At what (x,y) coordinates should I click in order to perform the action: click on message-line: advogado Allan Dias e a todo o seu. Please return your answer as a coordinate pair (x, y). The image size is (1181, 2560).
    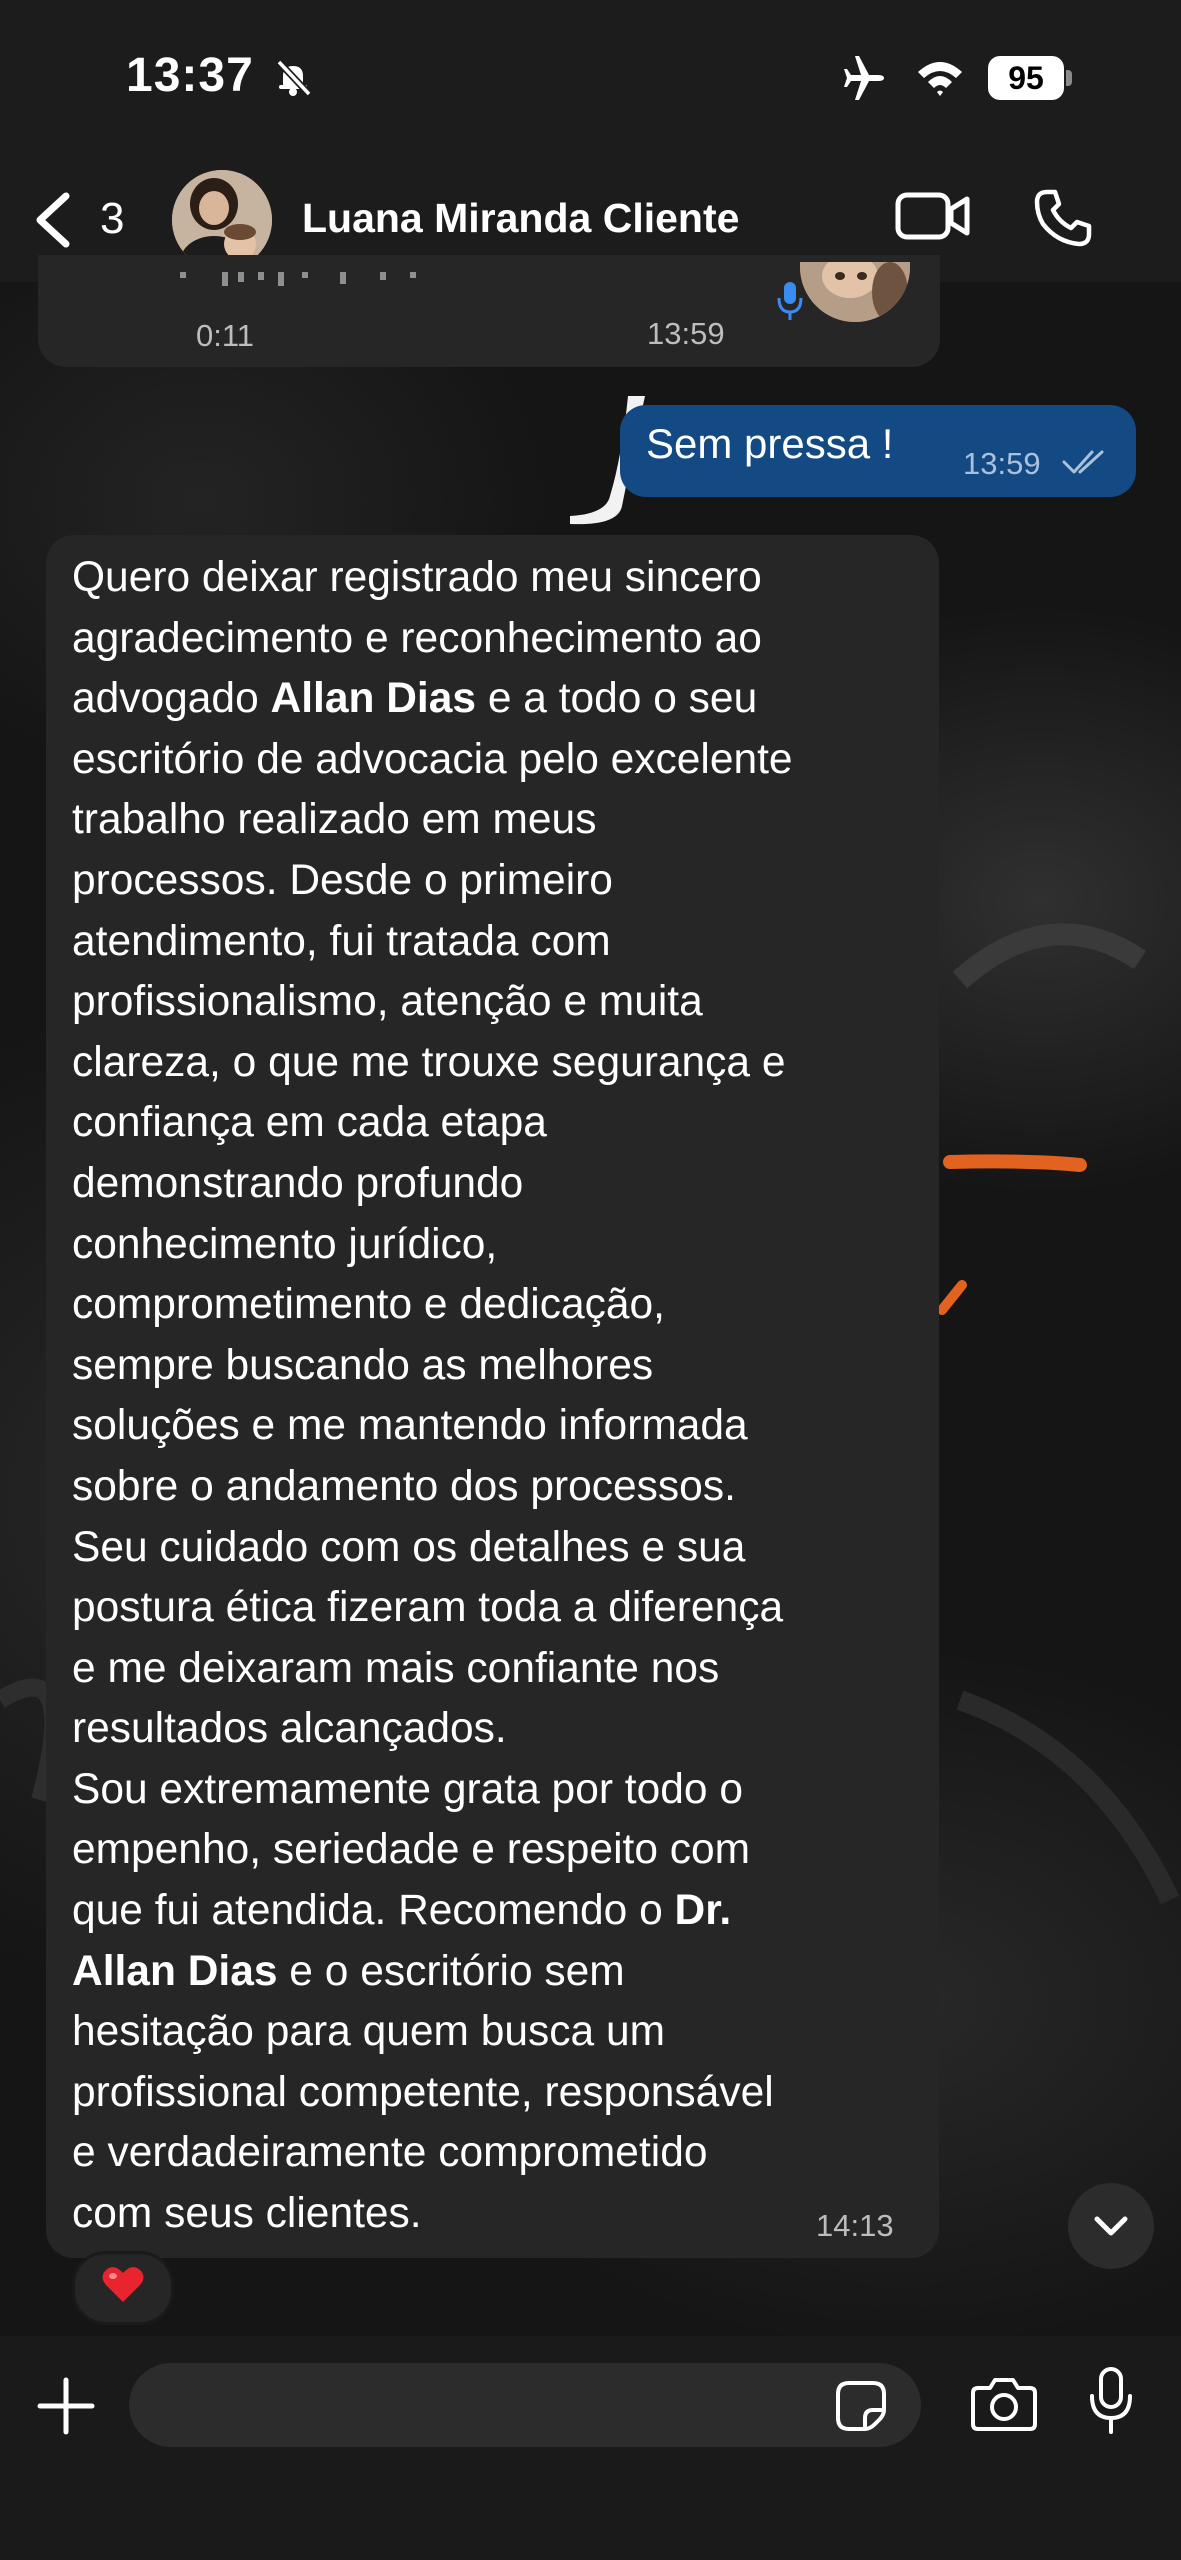
    Looking at the image, I should click on (497, 699).